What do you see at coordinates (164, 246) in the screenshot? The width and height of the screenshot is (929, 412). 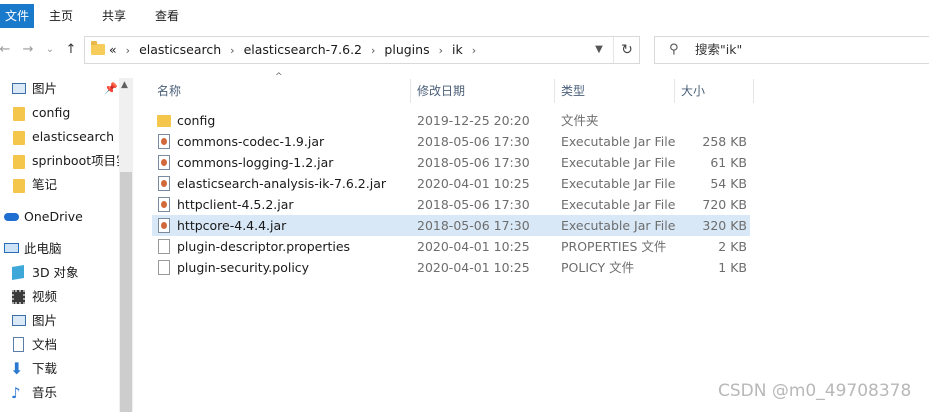 I see `document-file-icon` at bounding box center [164, 246].